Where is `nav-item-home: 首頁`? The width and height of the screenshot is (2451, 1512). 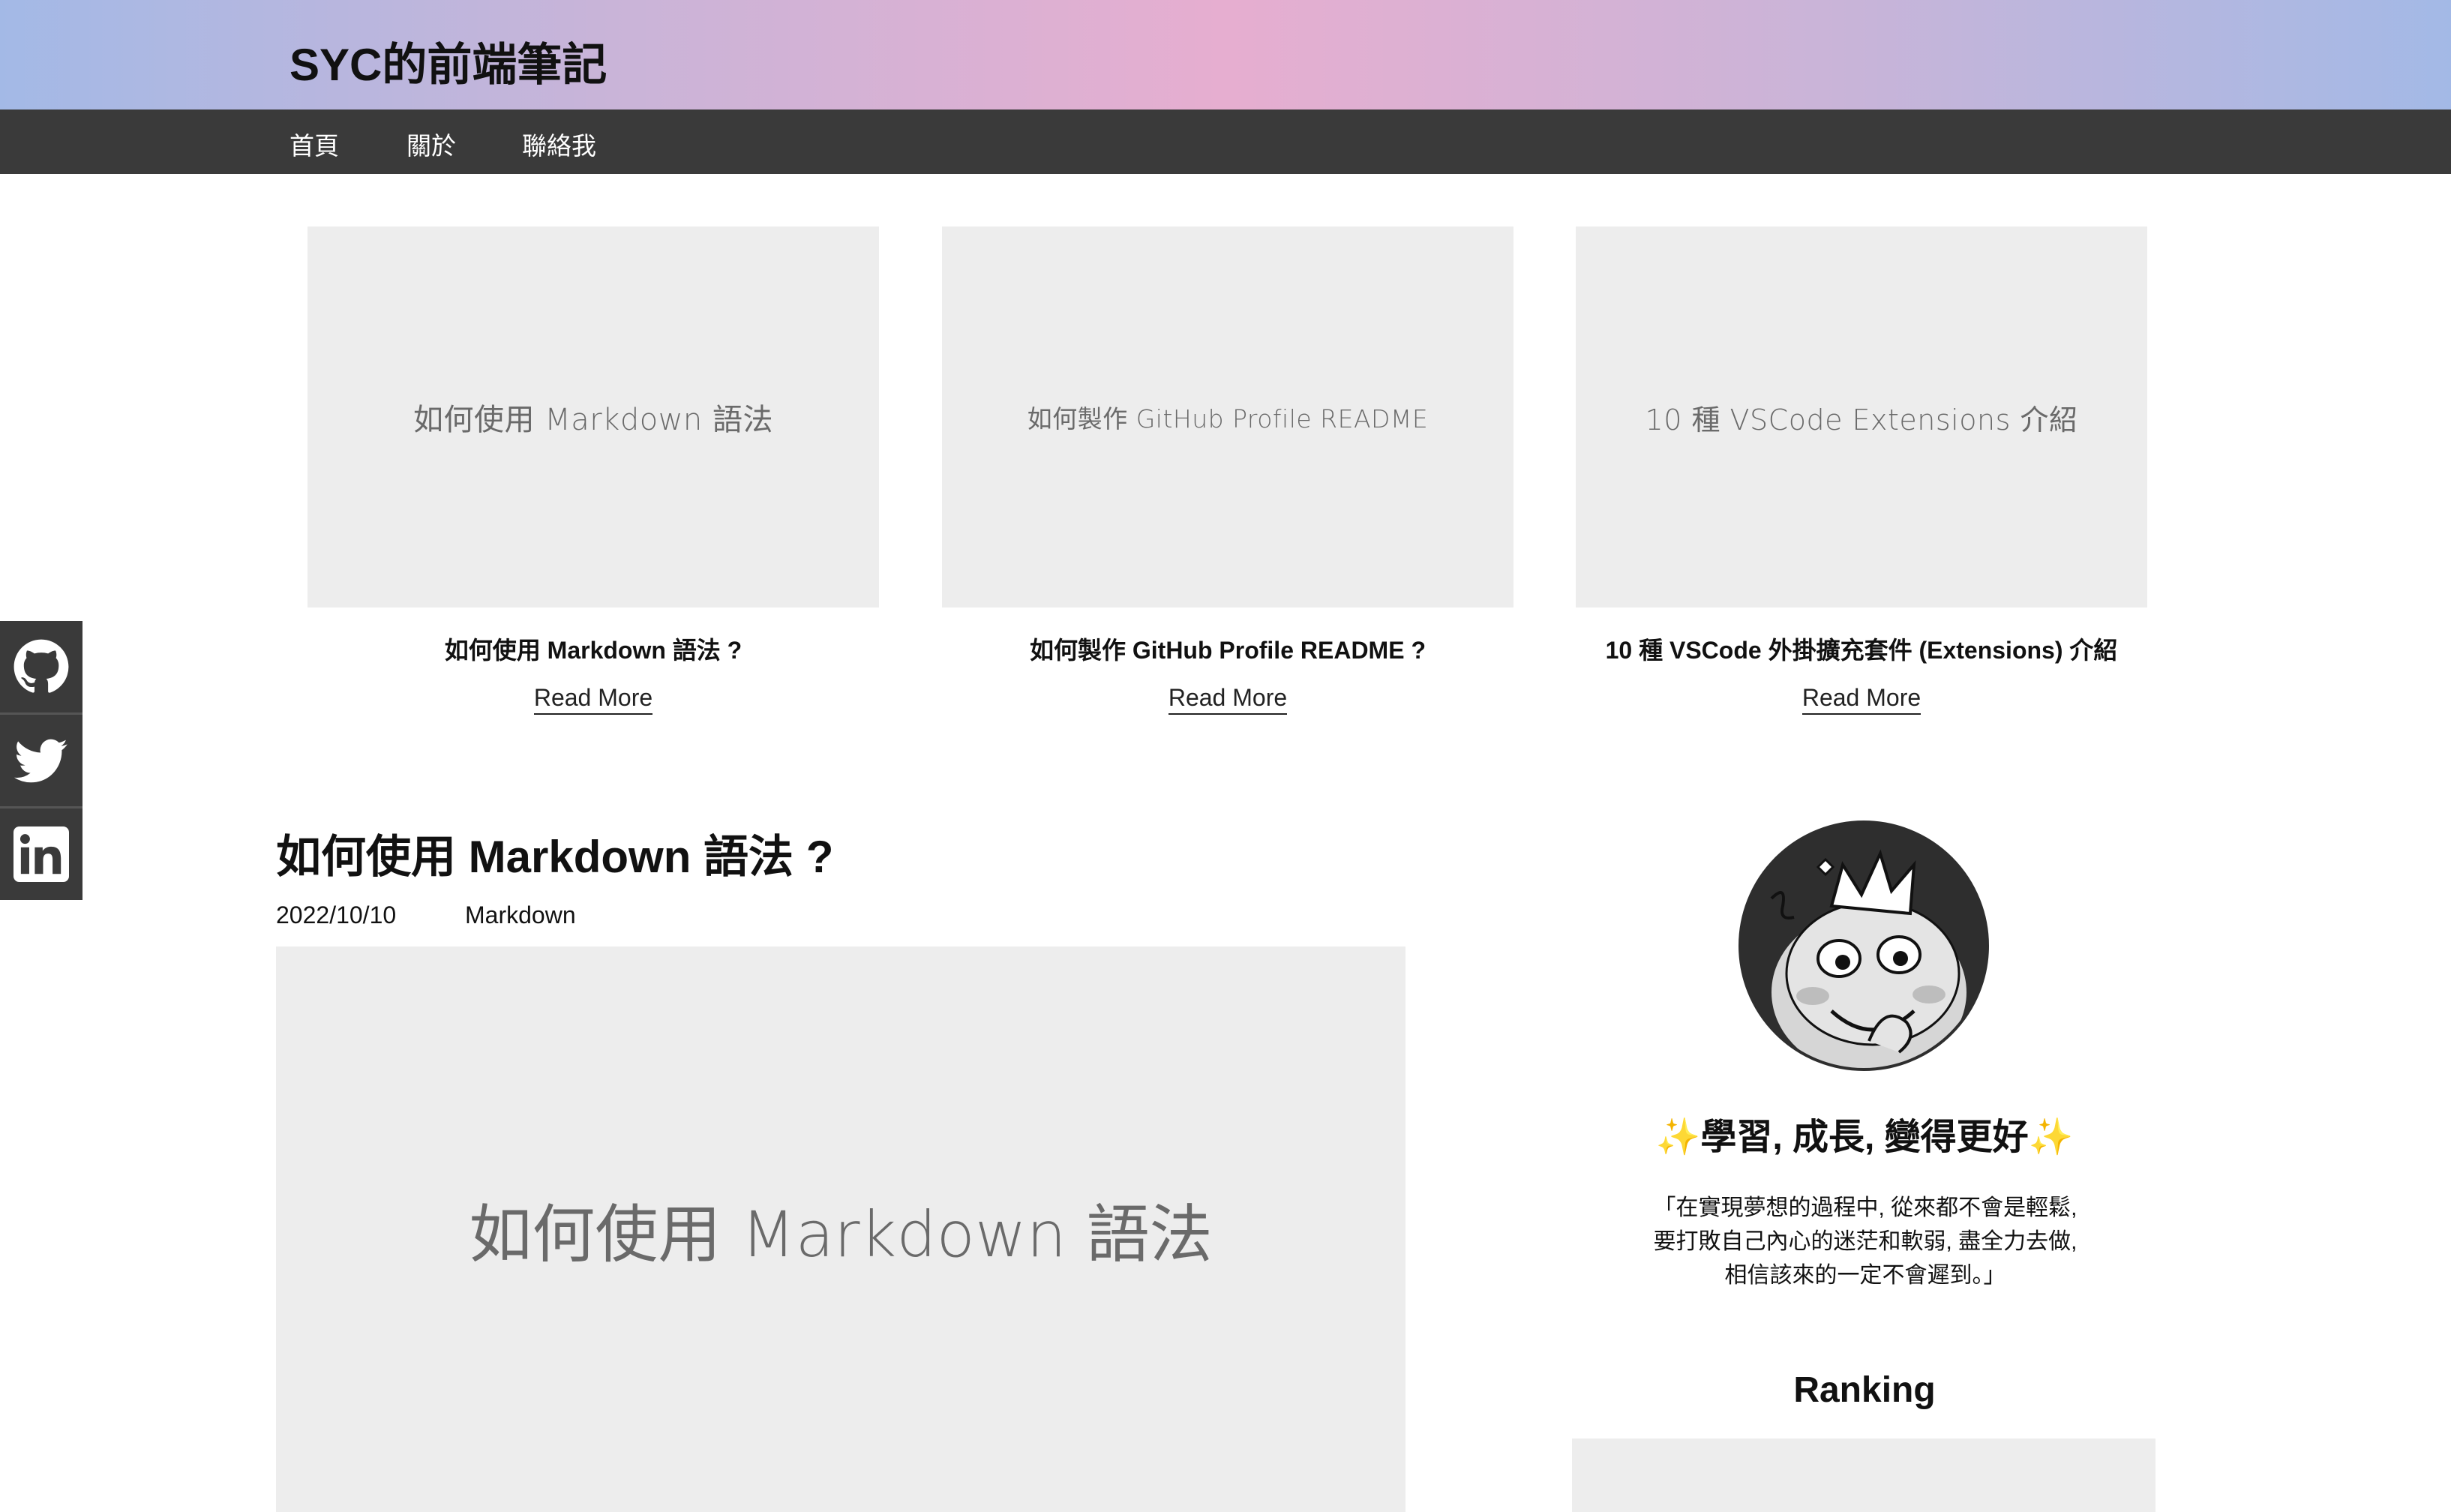 nav-item-home: 首頁 is located at coordinates (314, 144).